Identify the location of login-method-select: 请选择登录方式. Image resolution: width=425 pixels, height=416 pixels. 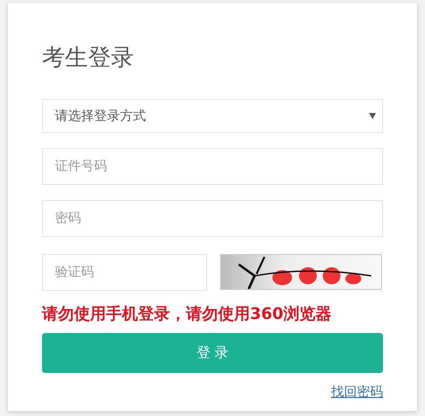
(212, 116).